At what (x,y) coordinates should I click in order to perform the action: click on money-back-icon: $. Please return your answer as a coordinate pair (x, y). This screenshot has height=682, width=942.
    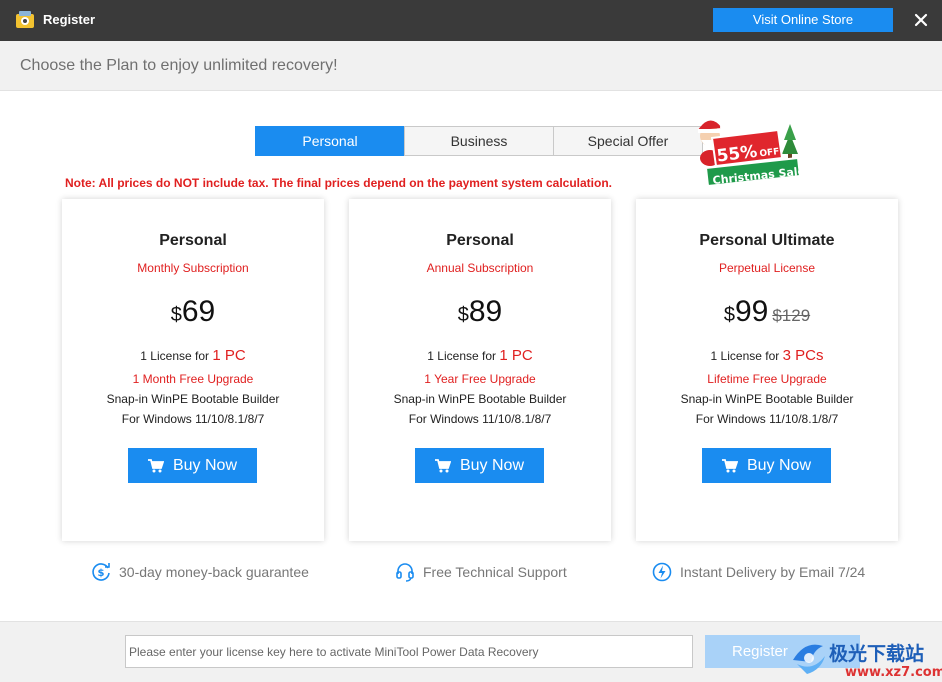
    Looking at the image, I should click on (101, 572).